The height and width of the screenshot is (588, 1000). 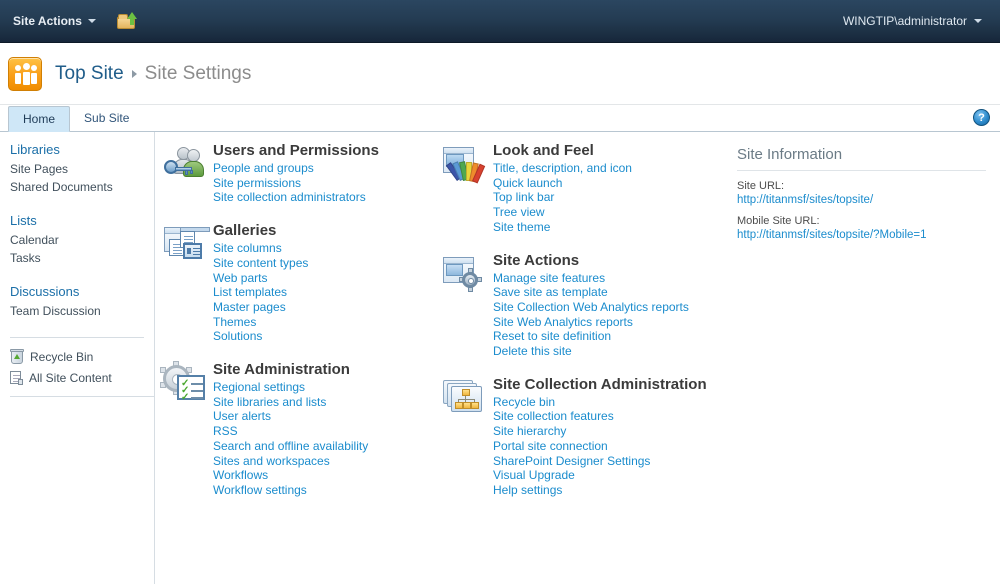 I want to click on sidebar-item-recycle-bin: Recycle Bin, so click(x=82, y=356).